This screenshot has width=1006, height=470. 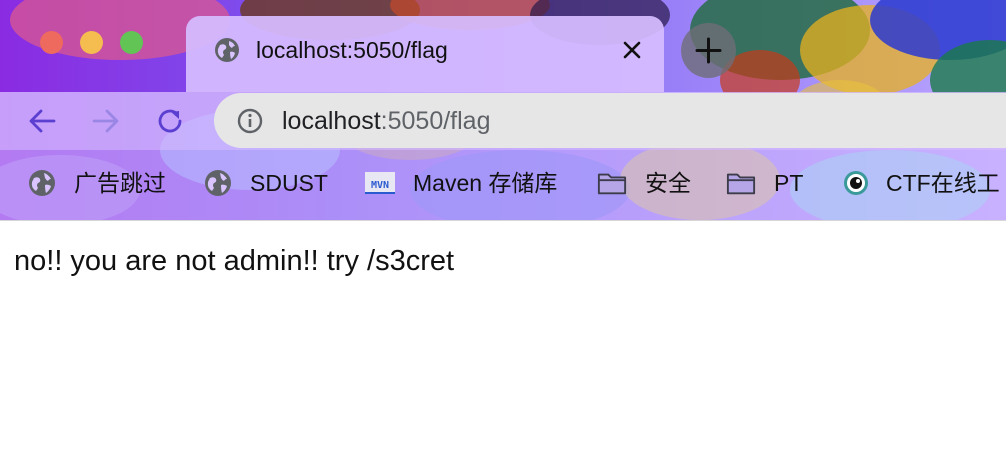 I want to click on bookmark-label: Maven 存储库, so click(x=485, y=183).